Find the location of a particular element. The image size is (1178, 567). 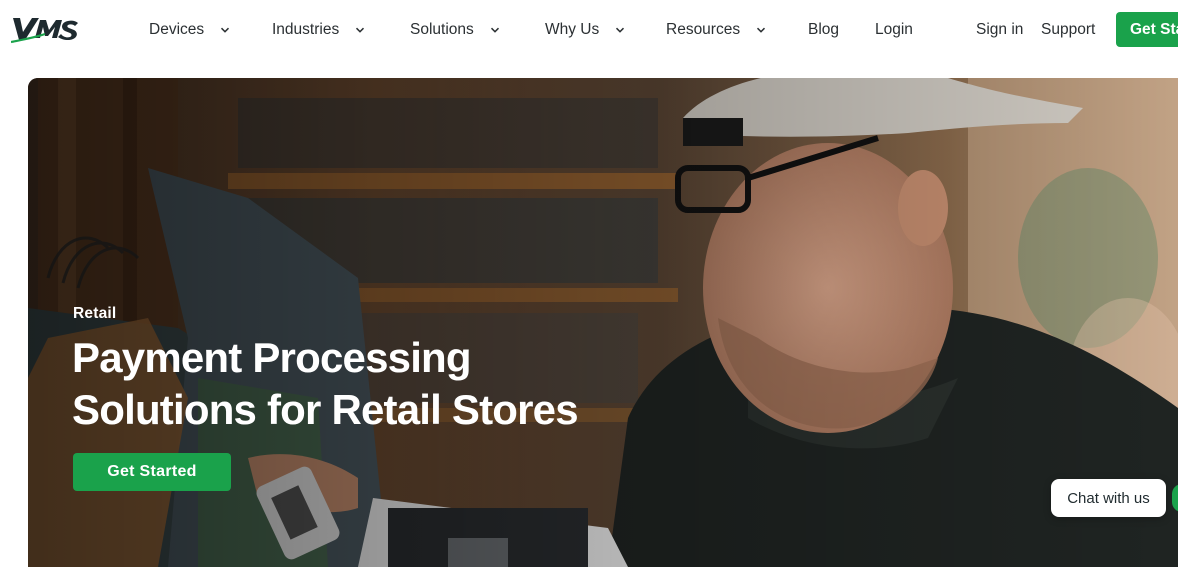

hero-eyebrow: Retail is located at coordinates (95, 313).